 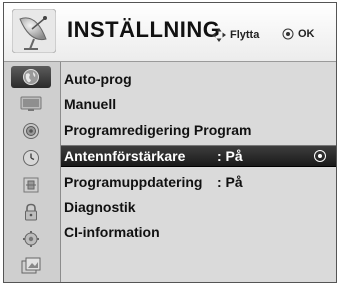 I want to click on sidebar-item-option, so click(x=31, y=185).